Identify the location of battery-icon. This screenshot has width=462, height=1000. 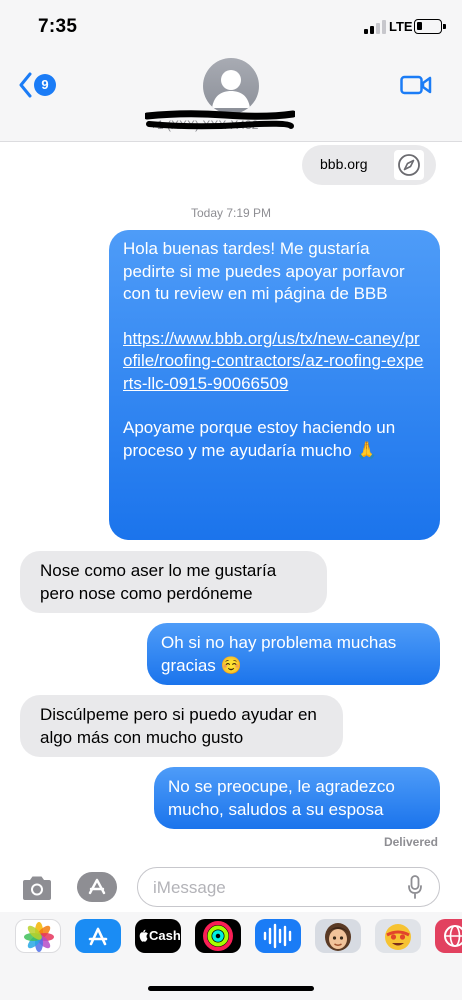
(430, 26).